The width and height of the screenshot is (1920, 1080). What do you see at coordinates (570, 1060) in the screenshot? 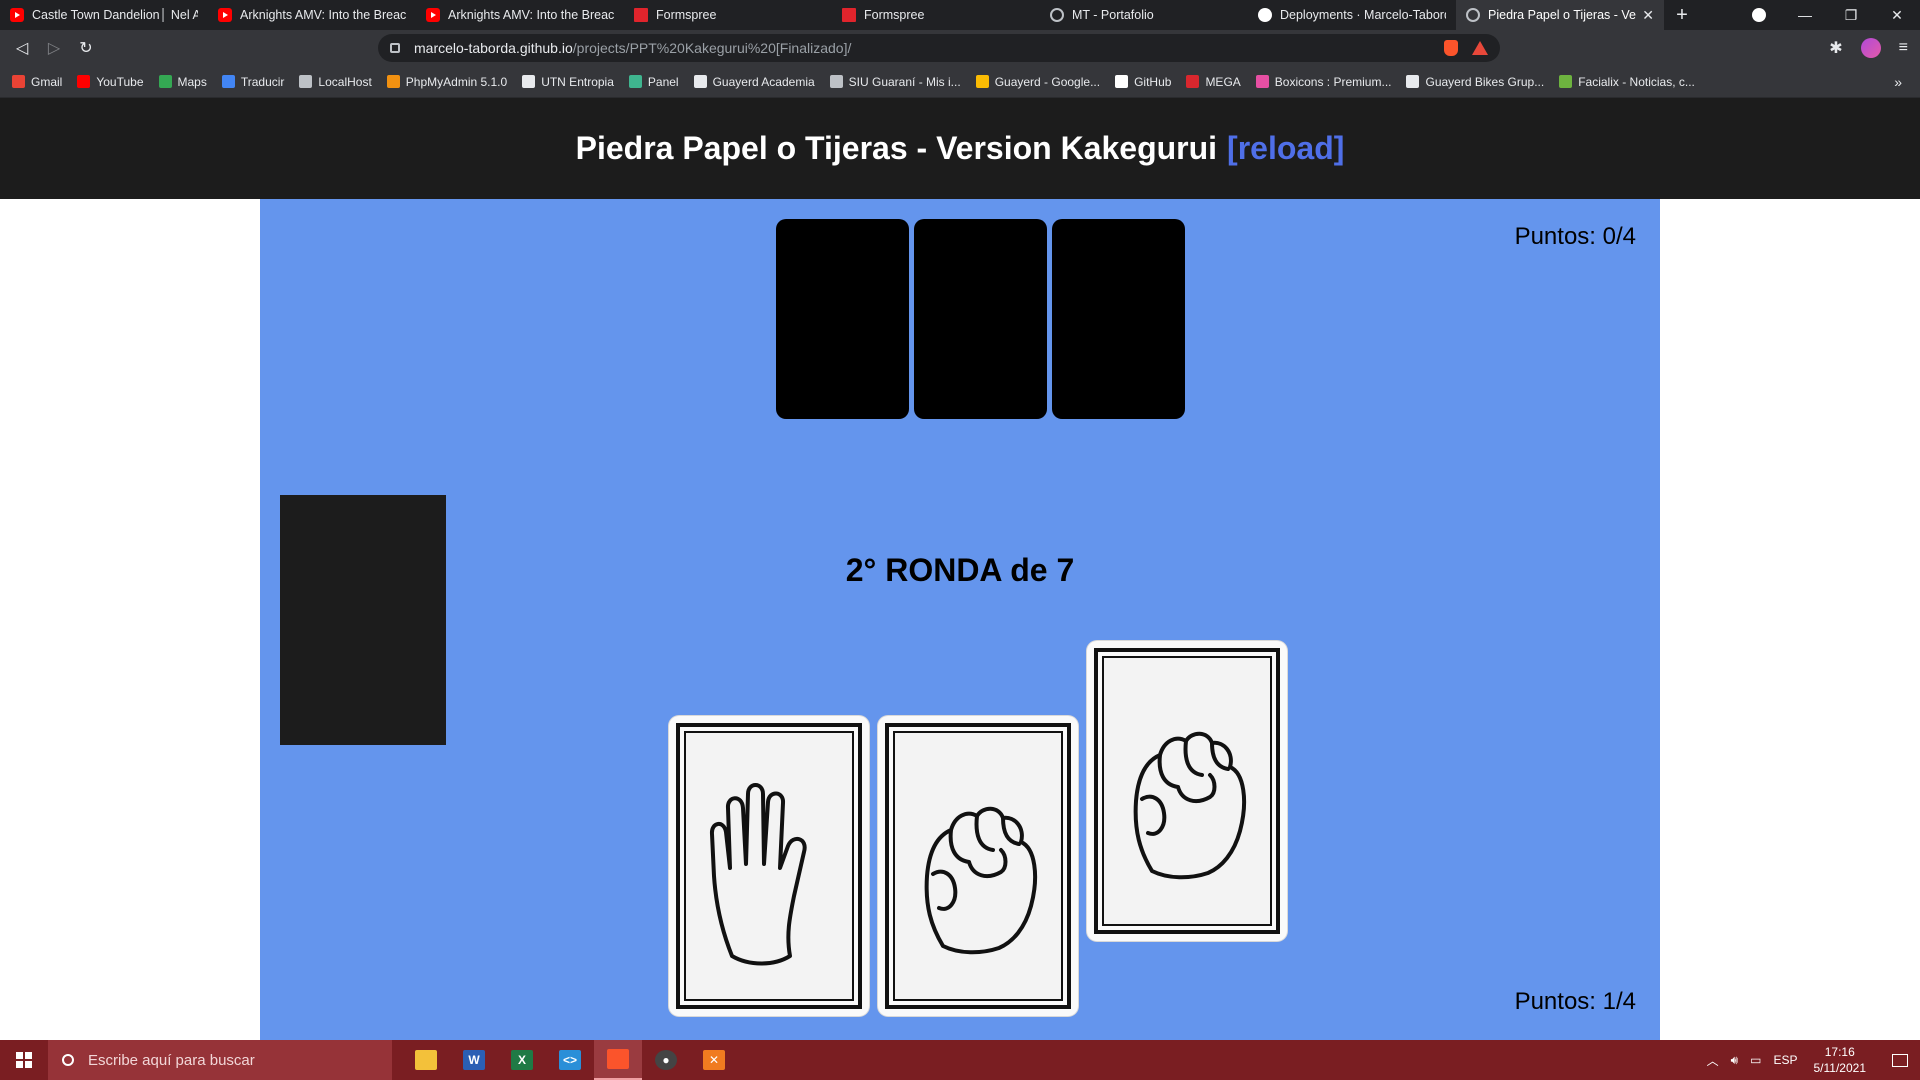
I see `vscode-app: <>` at bounding box center [570, 1060].